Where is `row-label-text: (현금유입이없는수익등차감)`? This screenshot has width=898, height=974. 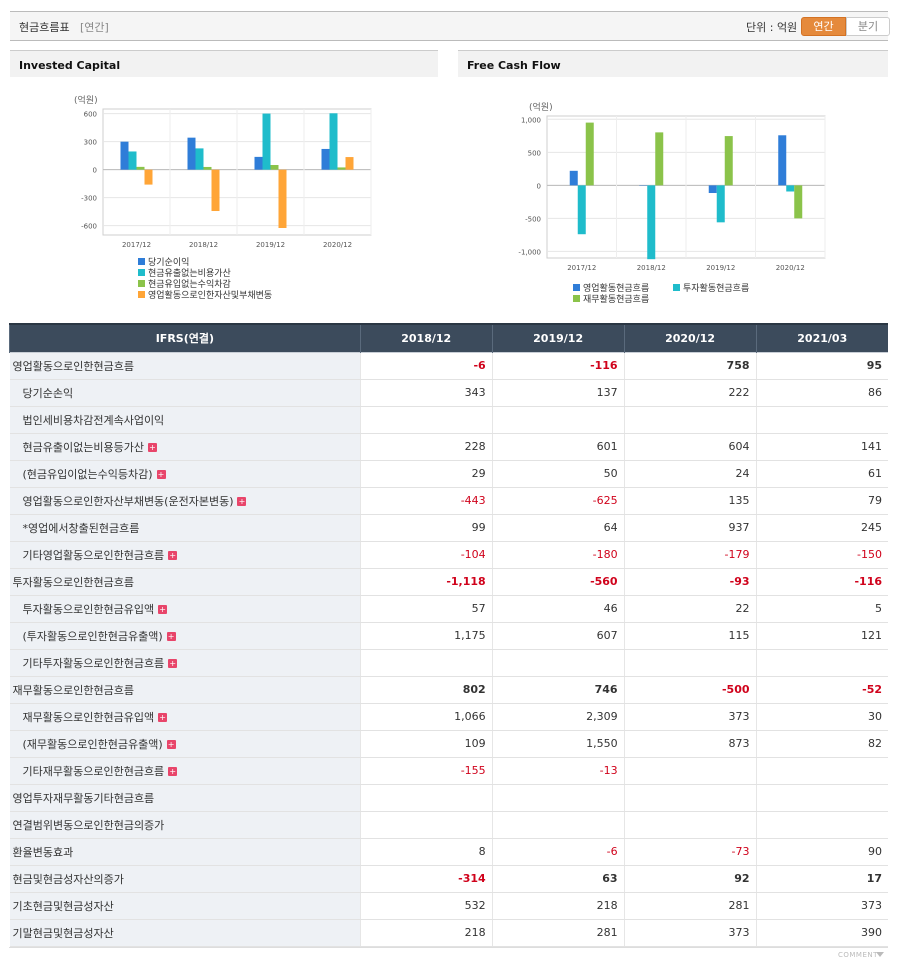
row-label-text: (현금유입이없는수익등차감) is located at coordinates (87, 474).